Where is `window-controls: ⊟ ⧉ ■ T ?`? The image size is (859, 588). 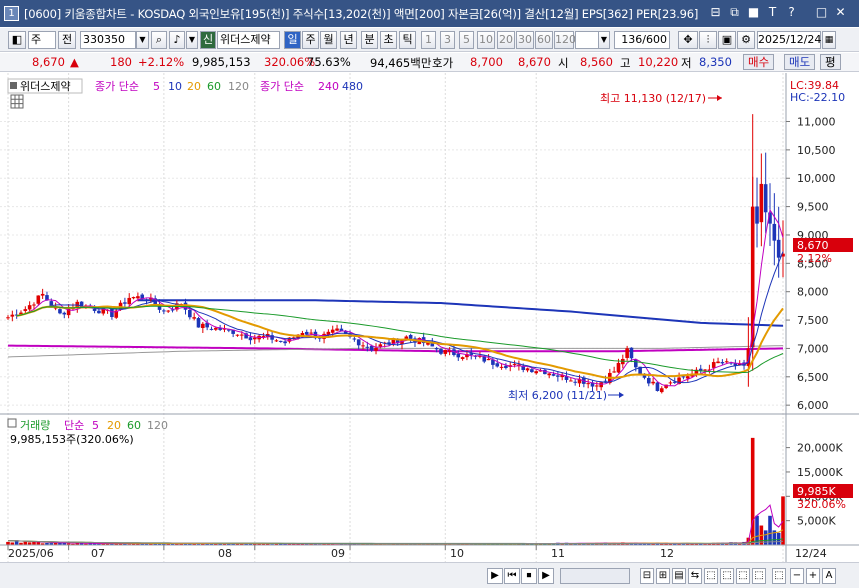
window-controls: ⊟ ⧉ ■ T ? is located at coordinates (753, 12).